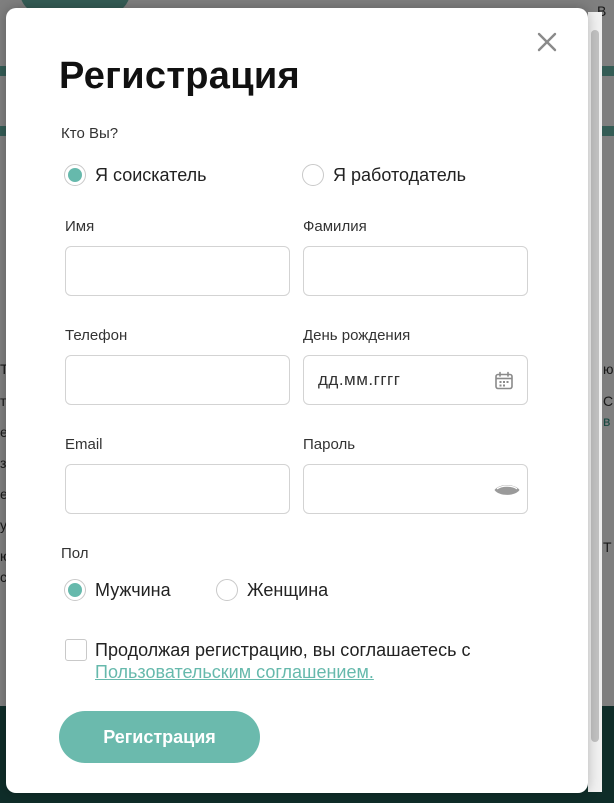 This screenshot has height=803, width=614. What do you see at coordinates (357, 335) in the screenshot?
I see `birthday-label: День рождения` at bounding box center [357, 335].